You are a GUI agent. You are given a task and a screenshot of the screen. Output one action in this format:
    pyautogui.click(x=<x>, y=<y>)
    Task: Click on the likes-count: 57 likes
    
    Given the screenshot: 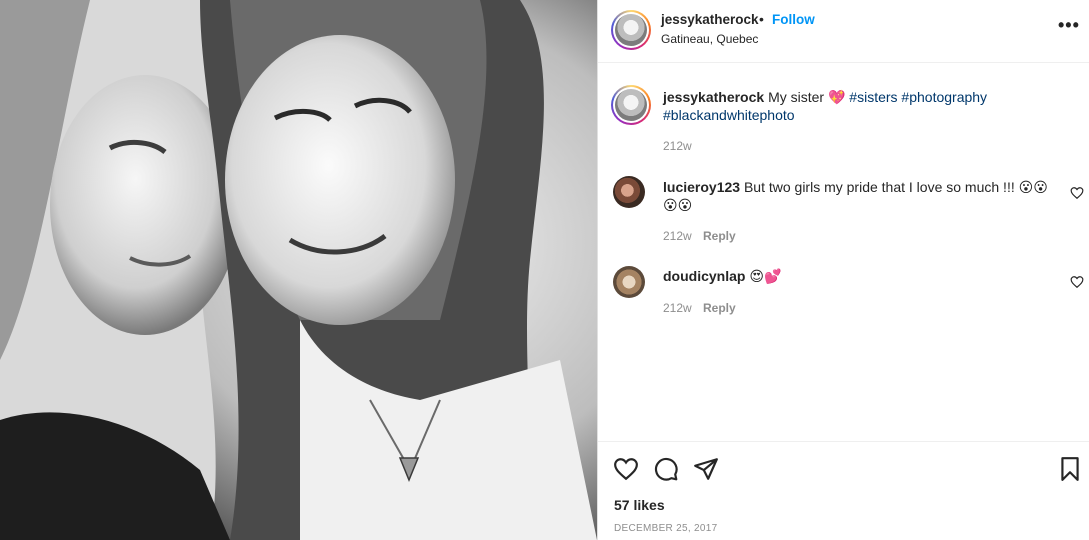 What is the action you would take?
    pyautogui.click(x=639, y=505)
    